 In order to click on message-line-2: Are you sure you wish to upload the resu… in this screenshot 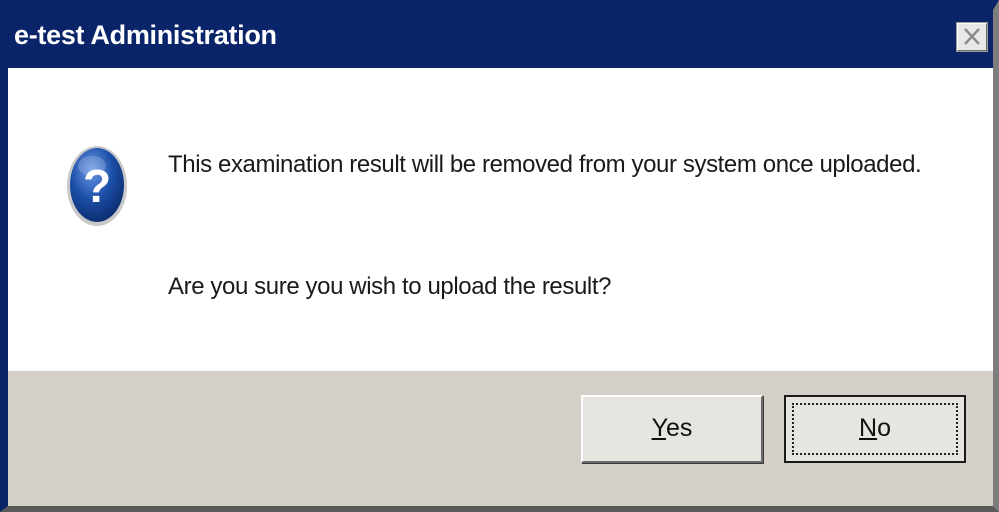, I will do `click(390, 286)`.